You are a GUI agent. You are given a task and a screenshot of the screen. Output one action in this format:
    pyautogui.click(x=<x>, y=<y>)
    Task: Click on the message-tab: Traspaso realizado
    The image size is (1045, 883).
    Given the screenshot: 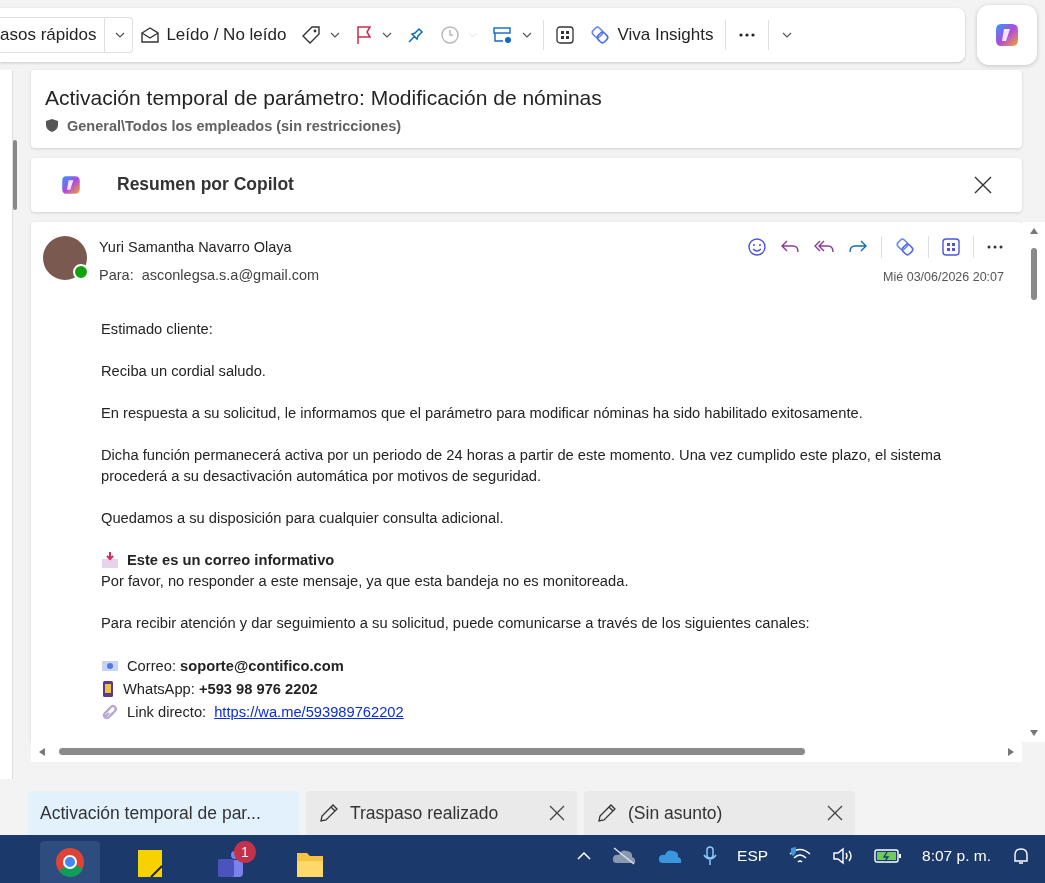 What is the action you would take?
    pyautogui.click(x=441, y=813)
    